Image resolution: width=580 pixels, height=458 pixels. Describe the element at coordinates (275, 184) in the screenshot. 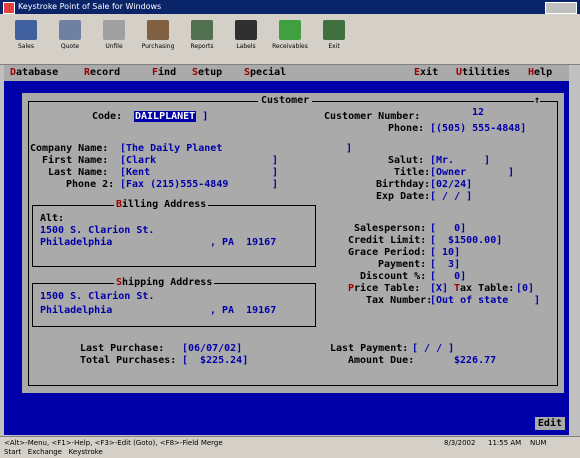

I see `phone2-close-bracket: ]` at that location.